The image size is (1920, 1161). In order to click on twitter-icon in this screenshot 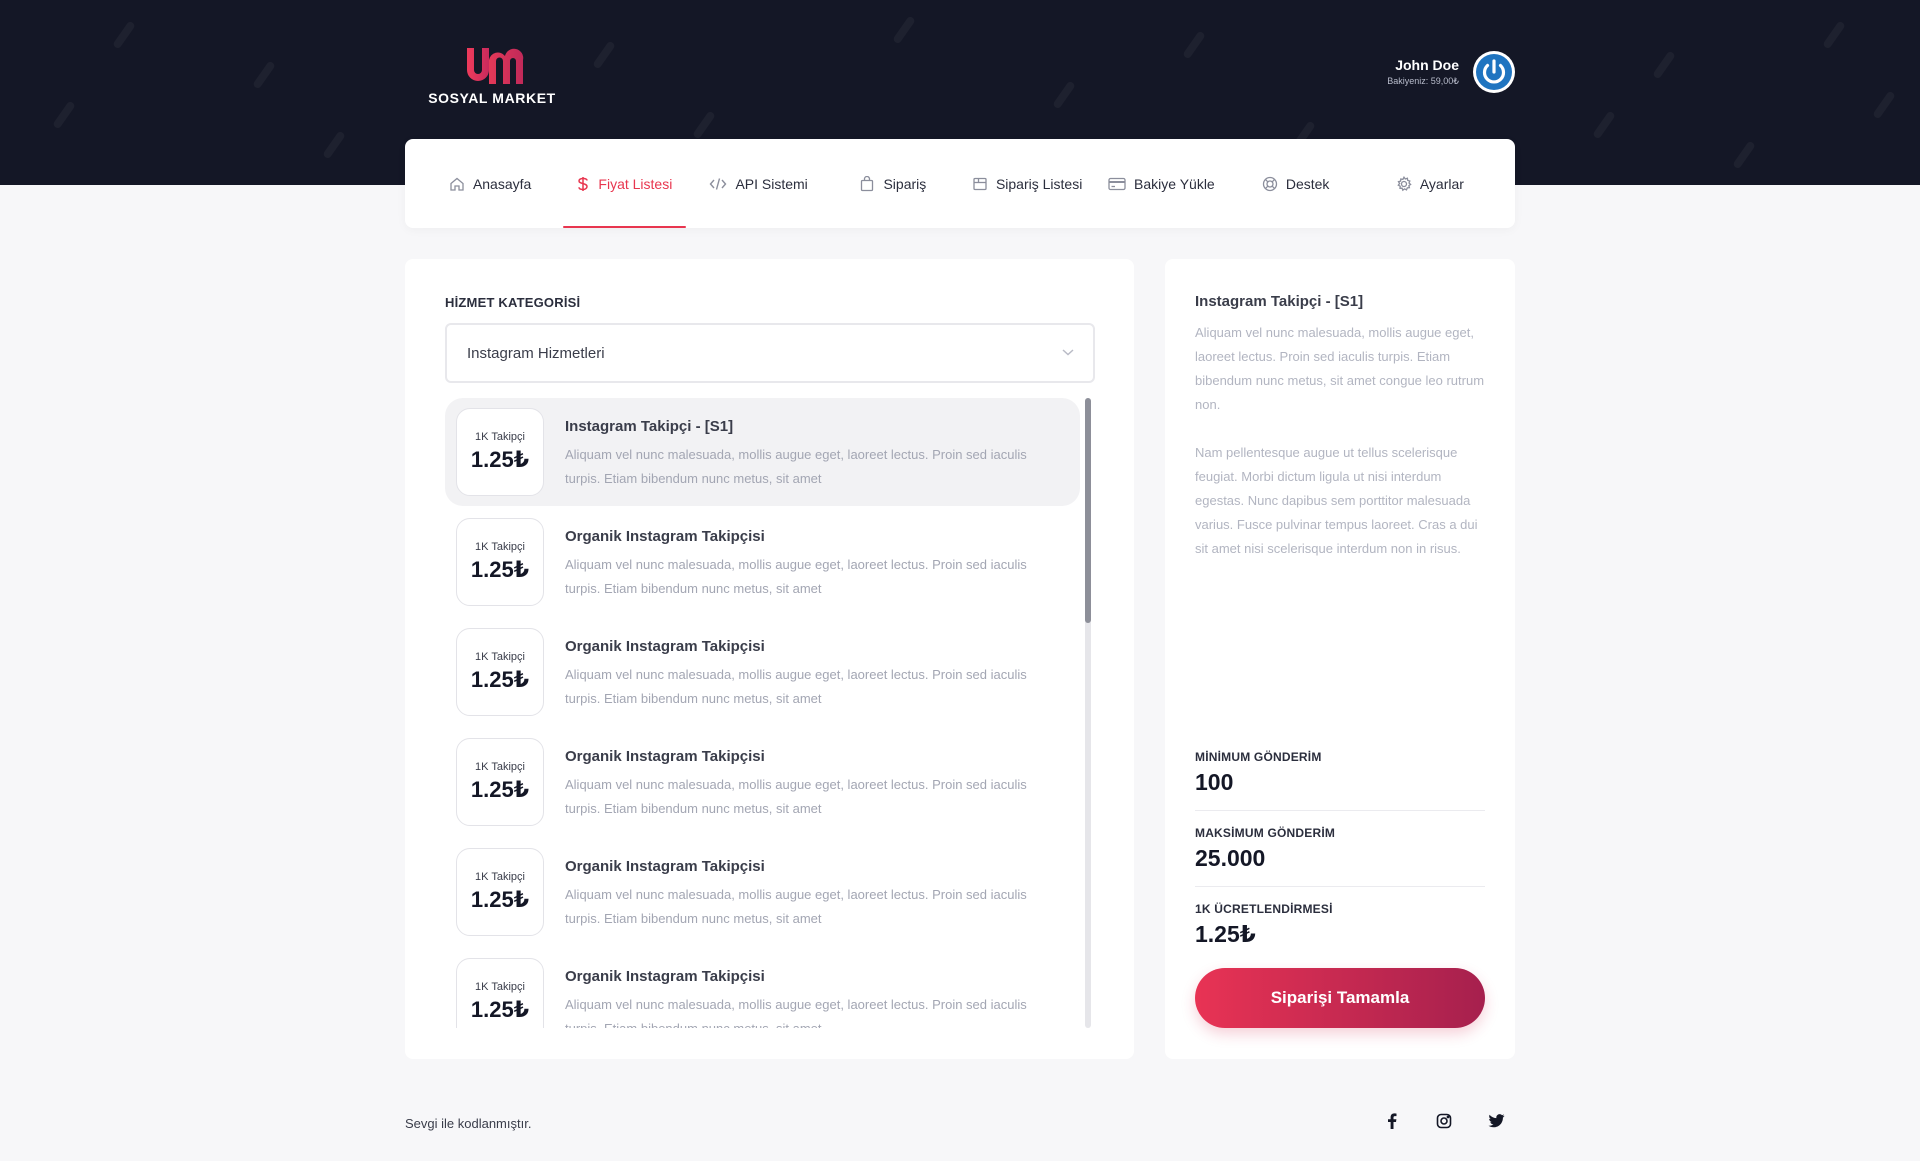, I will do `click(1496, 1121)`.